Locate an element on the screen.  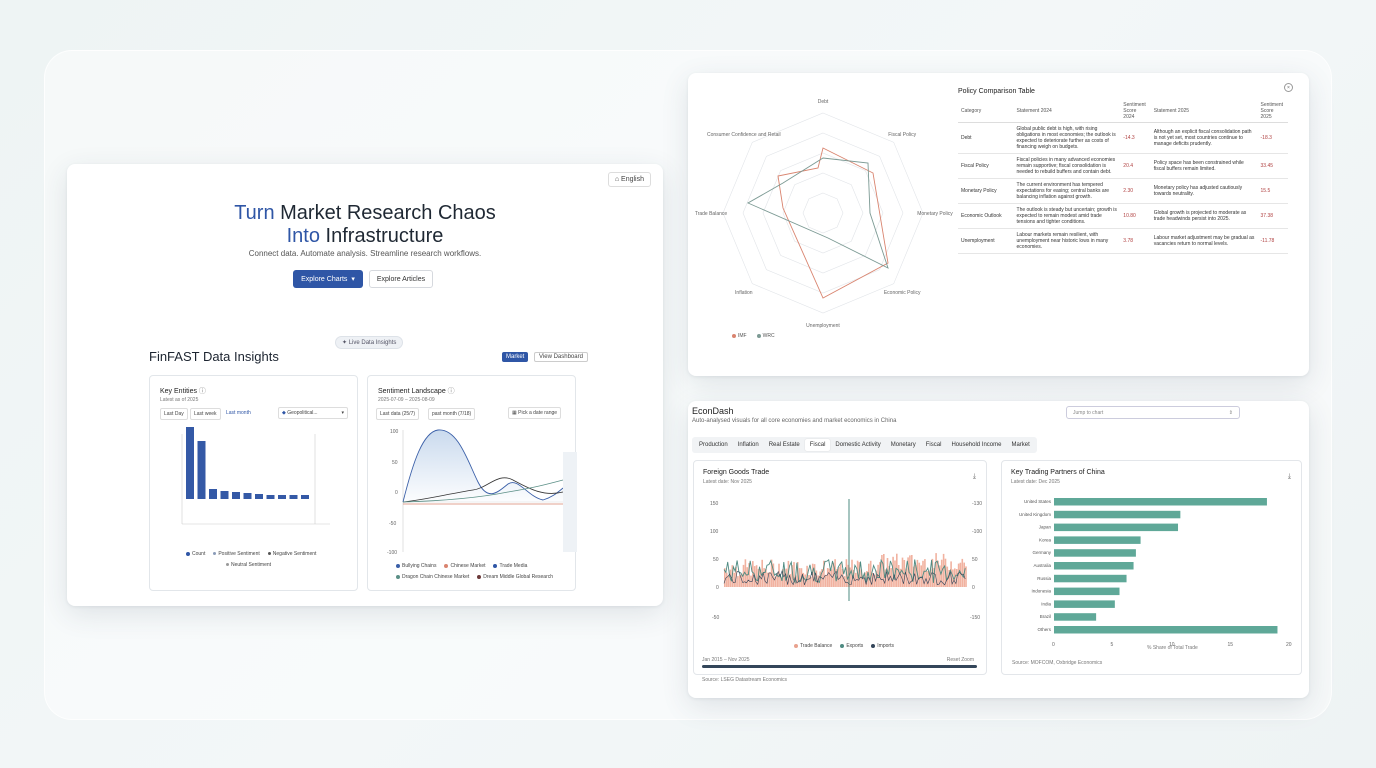
sentiment-date: 2025-07-09 – 2025-08-09 is located at coordinates (406, 400).